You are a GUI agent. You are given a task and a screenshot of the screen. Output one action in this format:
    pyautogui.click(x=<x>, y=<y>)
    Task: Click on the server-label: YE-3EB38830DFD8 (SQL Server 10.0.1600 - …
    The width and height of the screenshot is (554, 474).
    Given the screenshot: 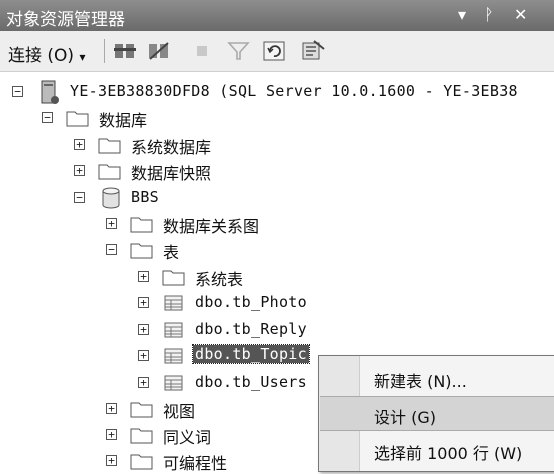 What is the action you would take?
    pyautogui.click(x=294, y=91)
    